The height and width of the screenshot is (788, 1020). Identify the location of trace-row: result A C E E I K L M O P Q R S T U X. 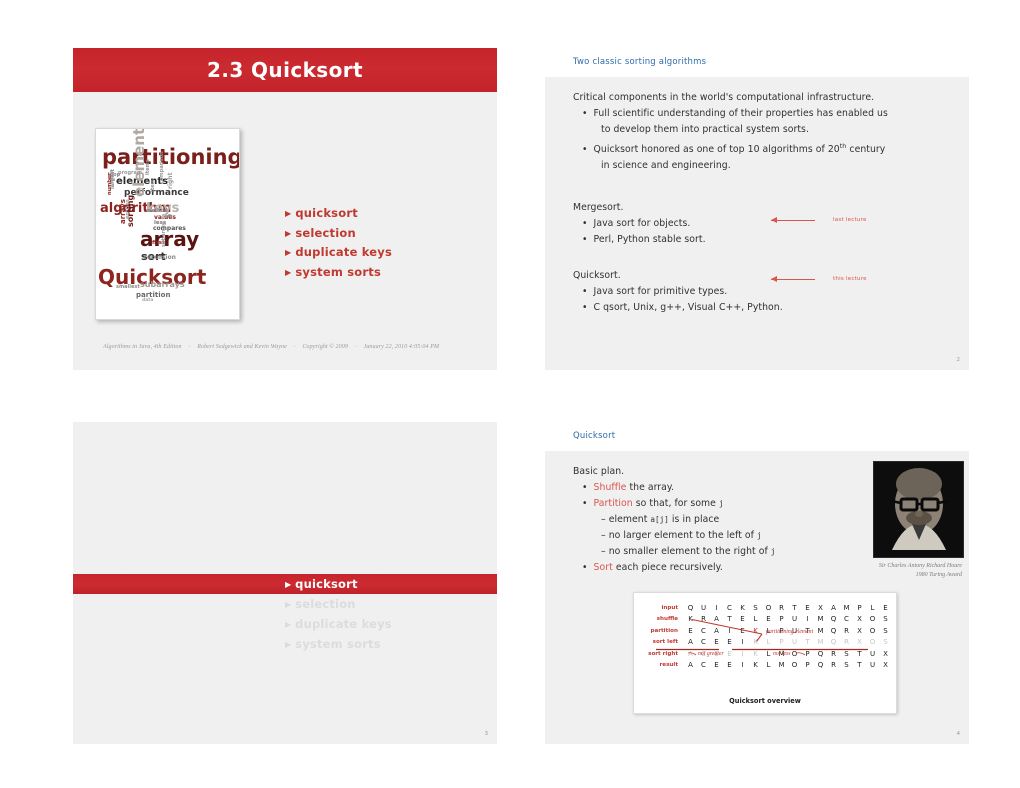
(767, 666).